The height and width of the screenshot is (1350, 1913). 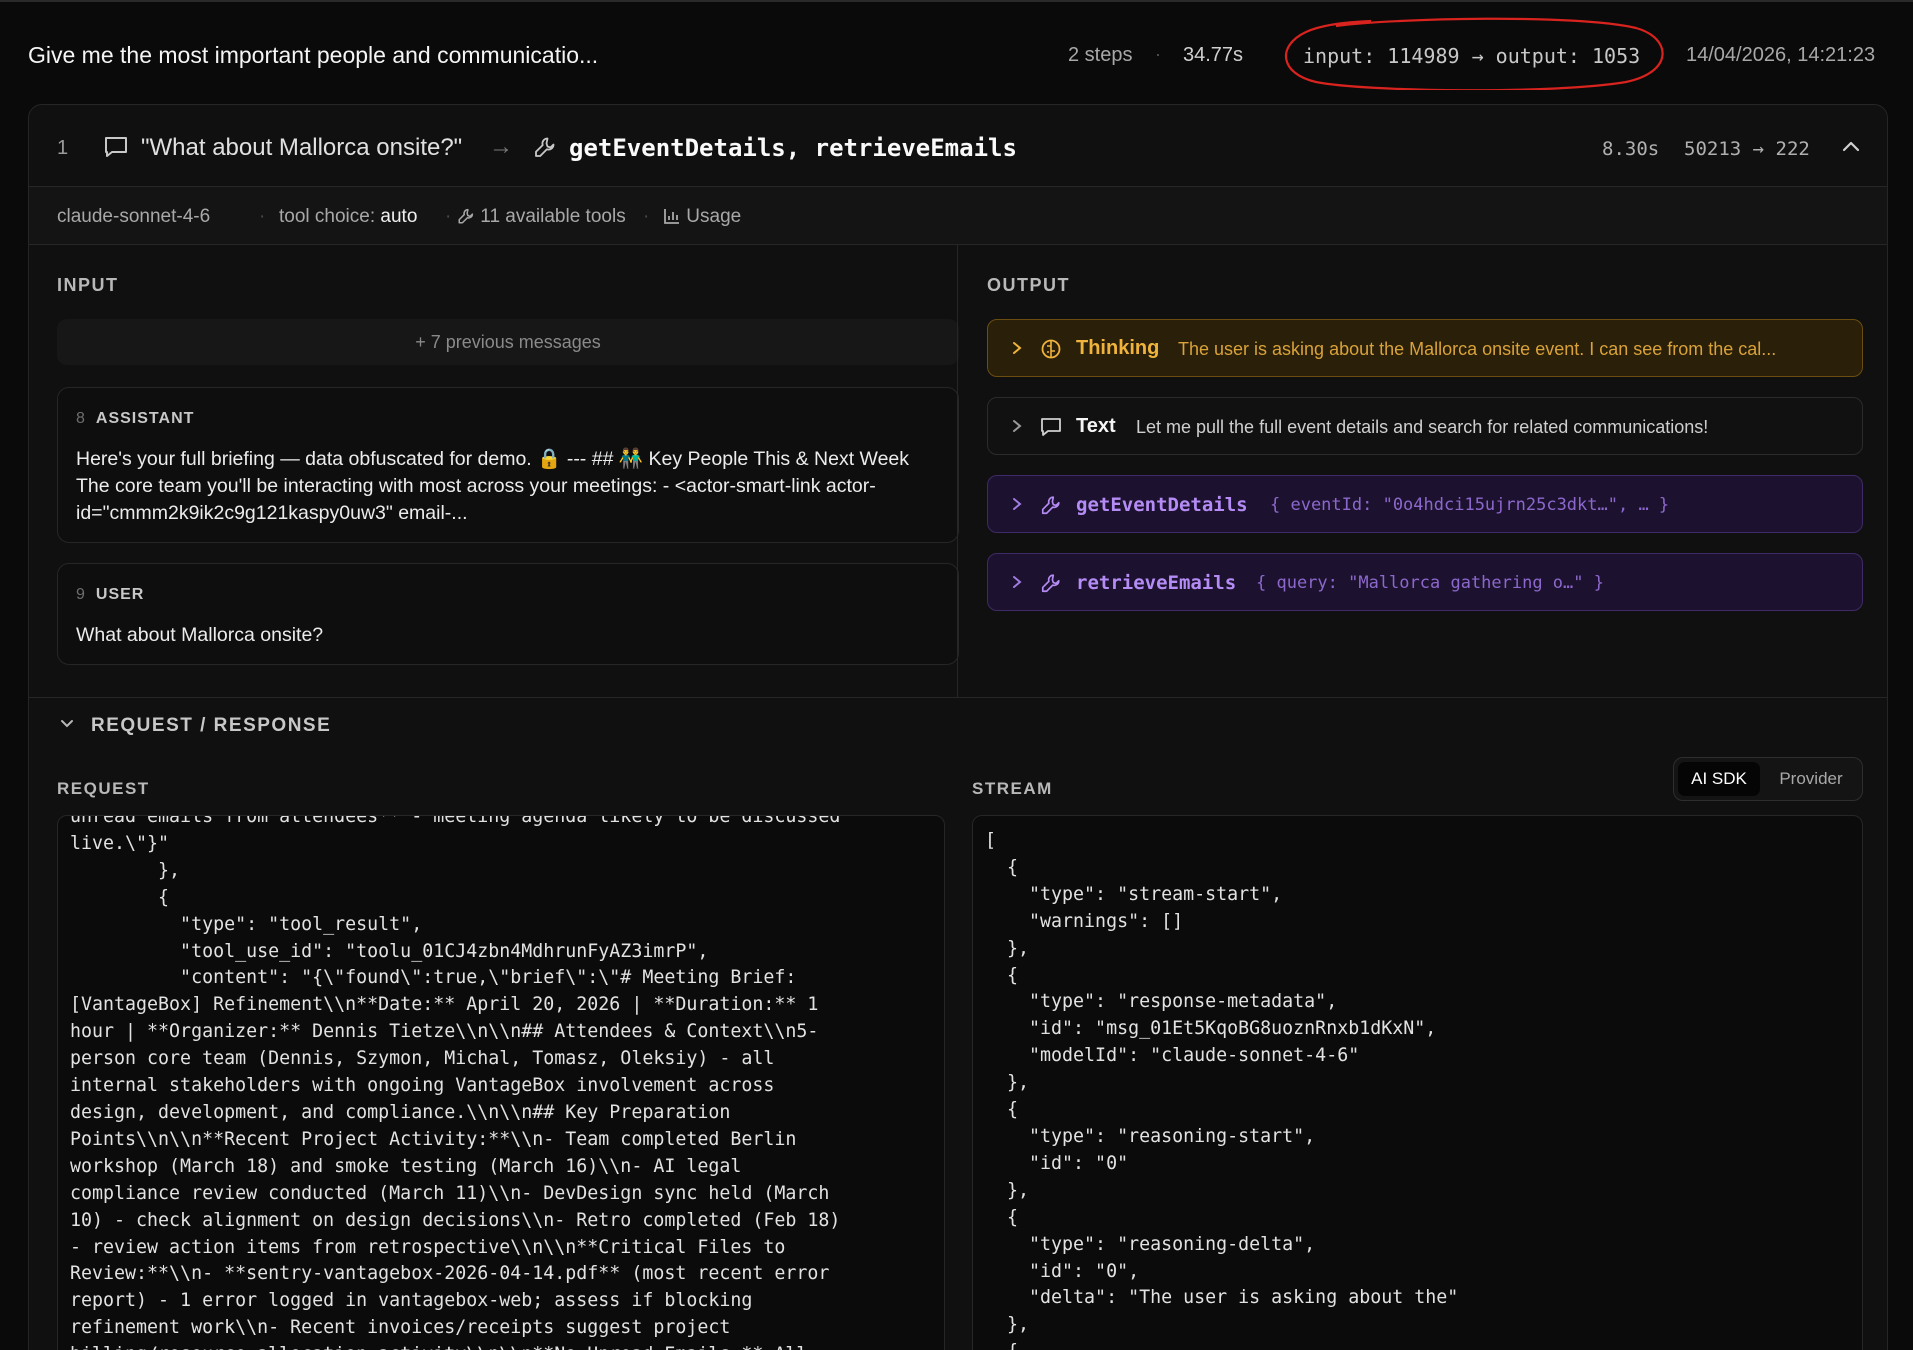 I want to click on tool-choice: tool choice: auto, so click(x=348, y=217).